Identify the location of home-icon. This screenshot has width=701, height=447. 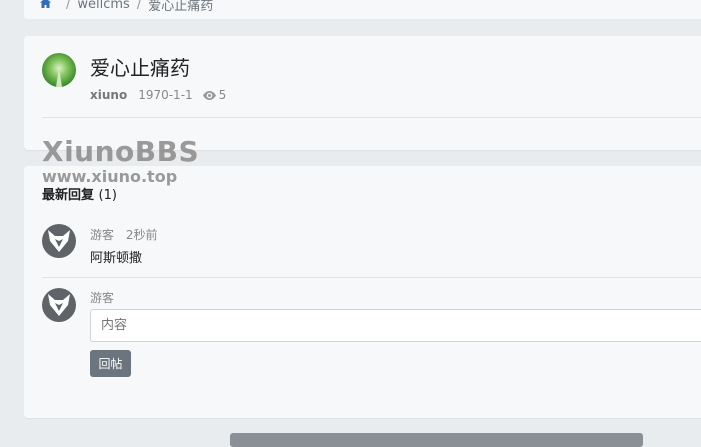
(45, 5).